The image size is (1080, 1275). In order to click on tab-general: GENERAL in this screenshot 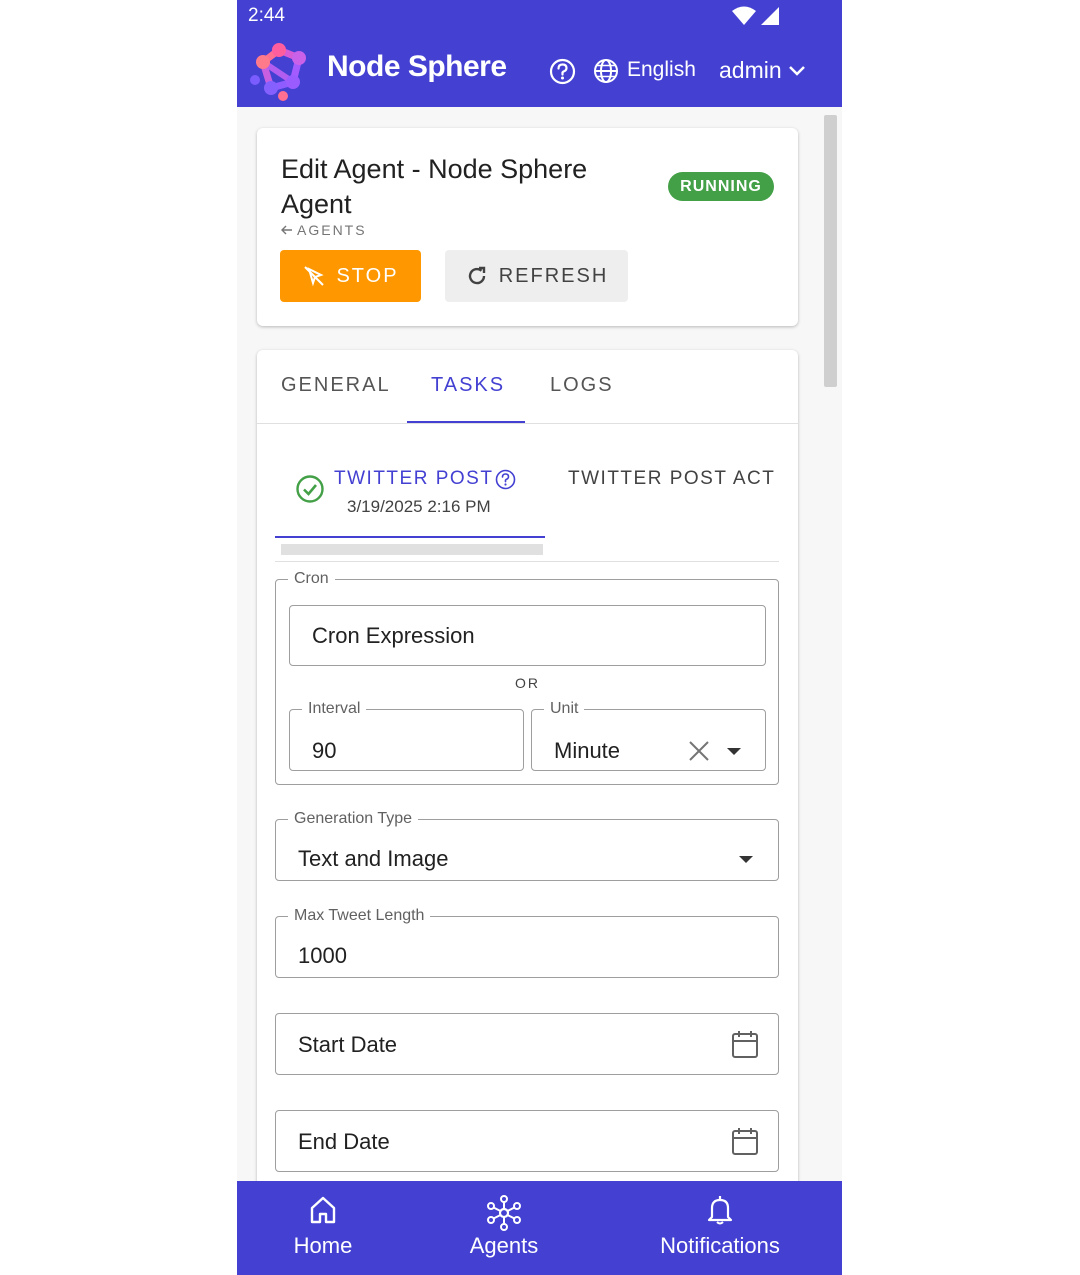, I will do `click(336, 385)`.